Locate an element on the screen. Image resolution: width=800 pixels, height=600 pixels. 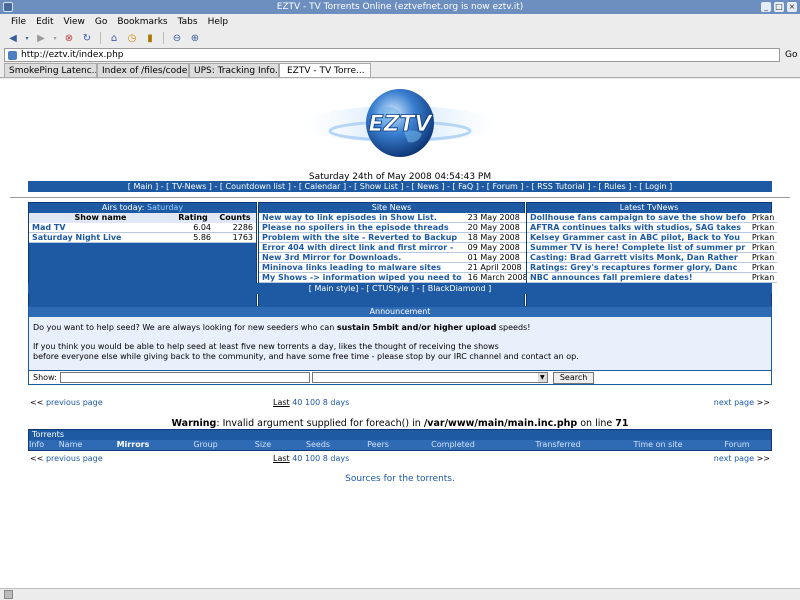
col-peers: Peers is located at coordinates (378, 444).